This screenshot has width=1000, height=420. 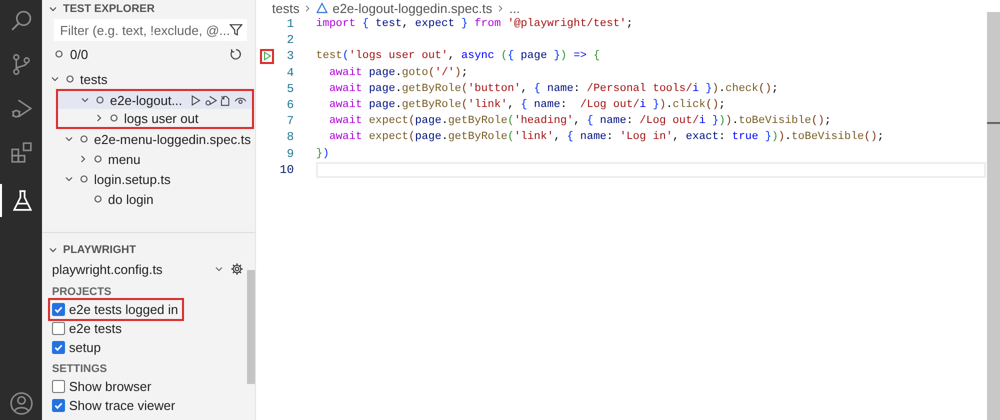 I want to click on line-number: 7, so click(x=290, y=121).